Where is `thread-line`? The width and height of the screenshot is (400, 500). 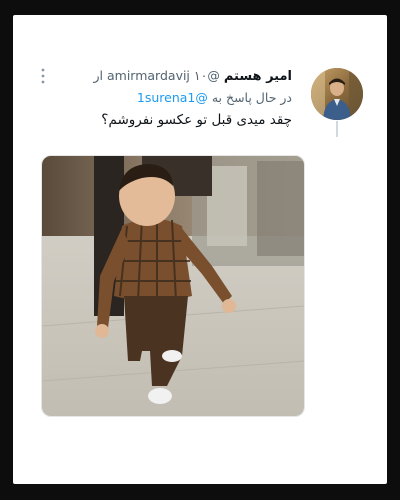 thread-line is located at coordinates (337, 129).